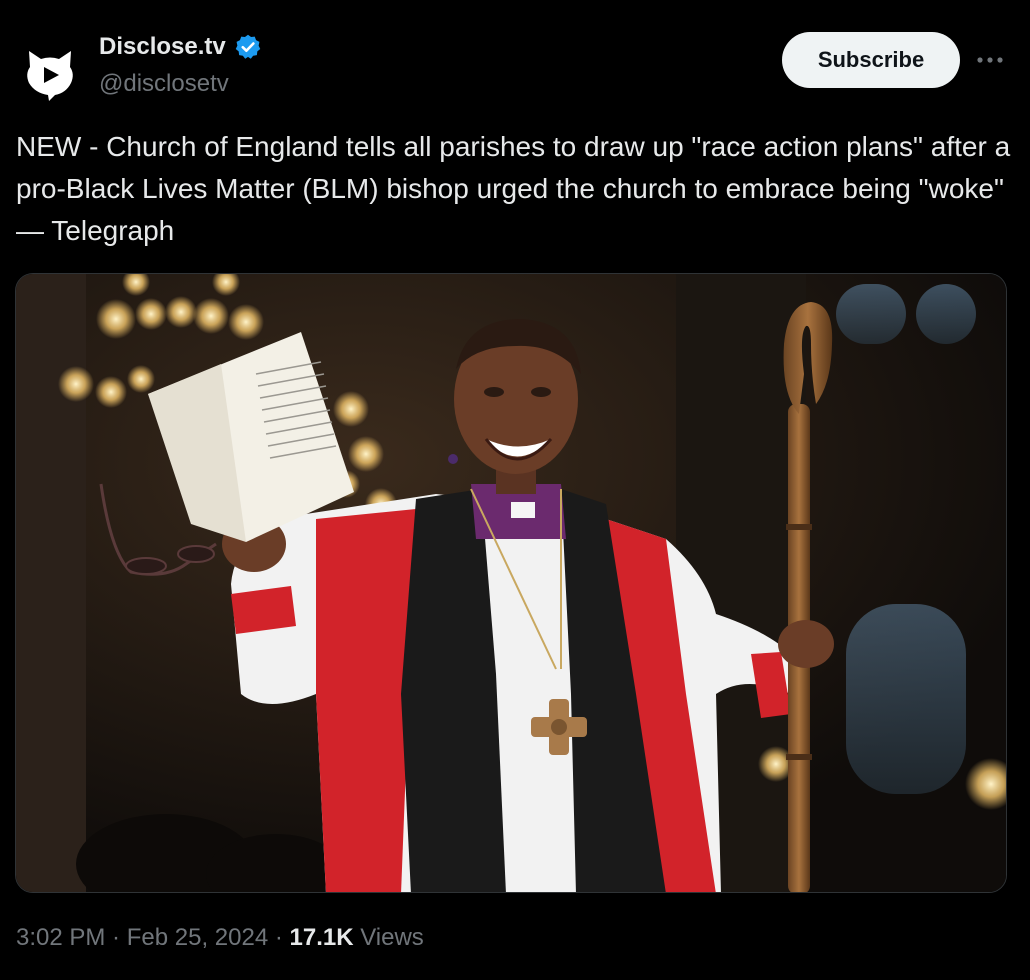  I want to click on more-button, so click(990, 60).